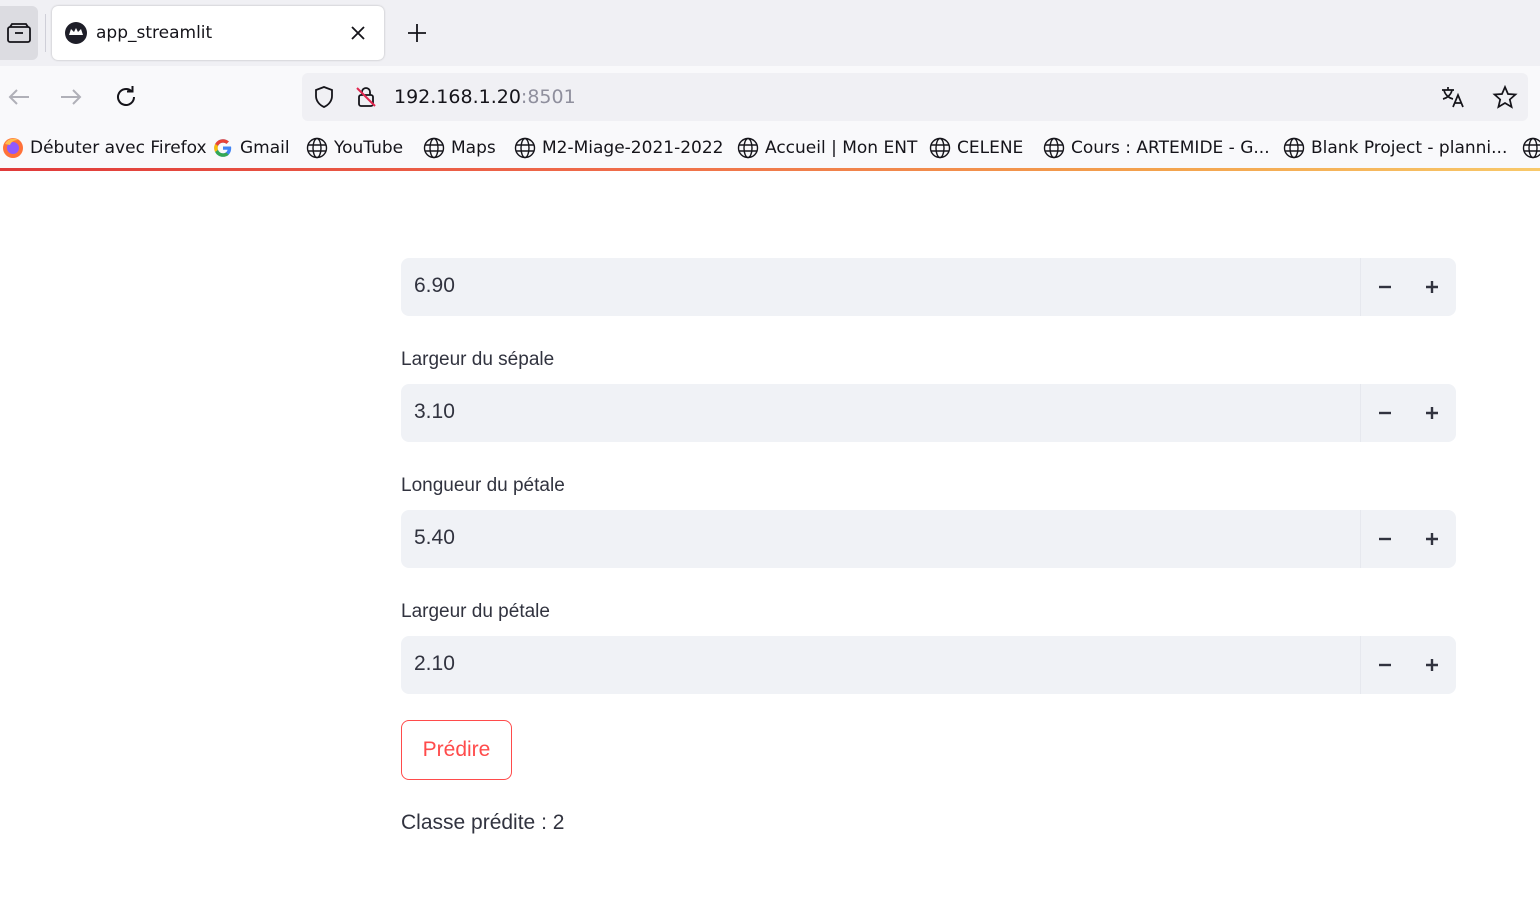 The width and height of the screenshot is (1540, 921). I want to click on bookmark-label: Accueil | Mon ENT, so click(841, 148).